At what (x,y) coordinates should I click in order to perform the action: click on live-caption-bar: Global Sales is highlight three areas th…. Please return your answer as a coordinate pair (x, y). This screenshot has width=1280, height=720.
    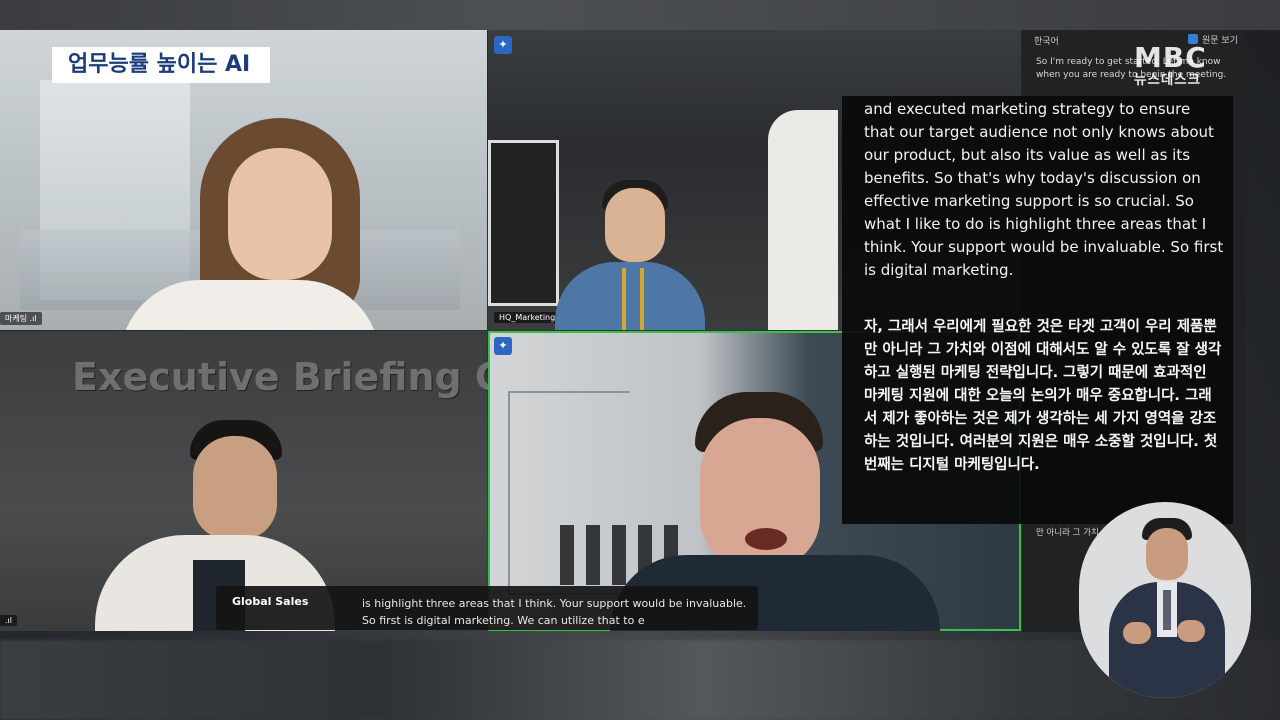
    Looking at the image, I should click on (487, 608).